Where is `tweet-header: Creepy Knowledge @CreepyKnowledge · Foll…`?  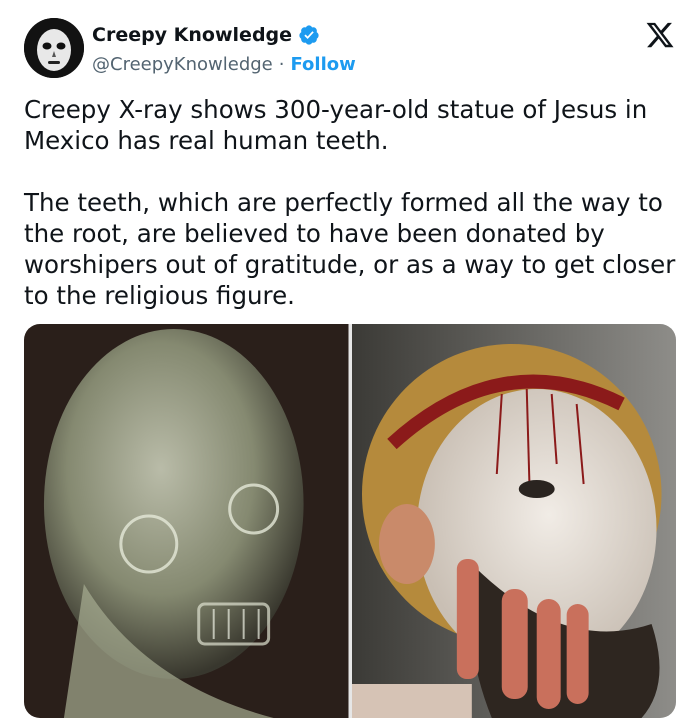
tweet-header: Creepy Knowledge @CreepyKnowledge · Foll… is located at coordinates (350, 49).